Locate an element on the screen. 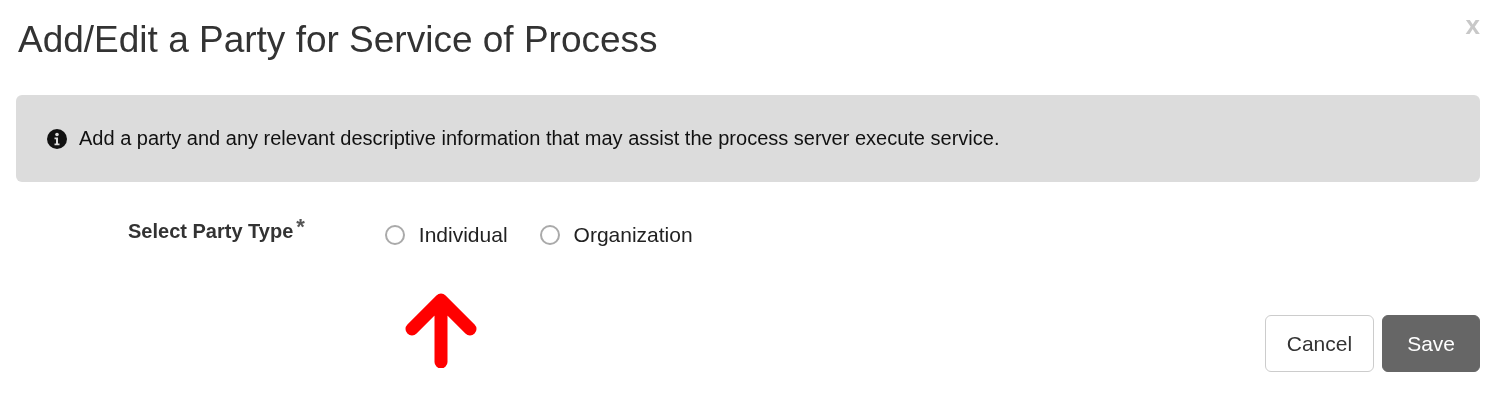 The height and width of the screenshot is (418, 1500). info-text: Add a party and any relevant descriptive information that may assist the process server execute service. is located at coordinates (539, 138).